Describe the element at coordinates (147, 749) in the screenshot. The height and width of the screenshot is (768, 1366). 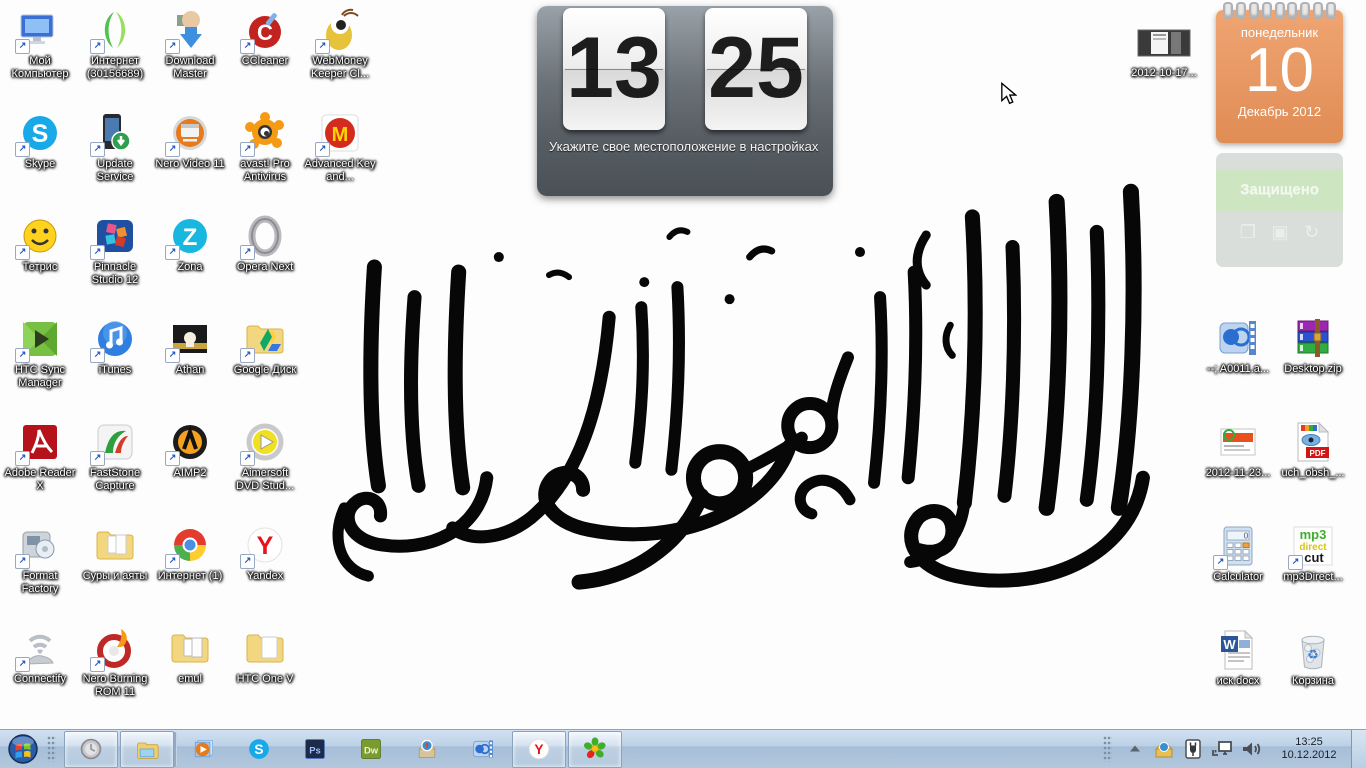
I see `taskbar-button-windows-explorer` at that location.